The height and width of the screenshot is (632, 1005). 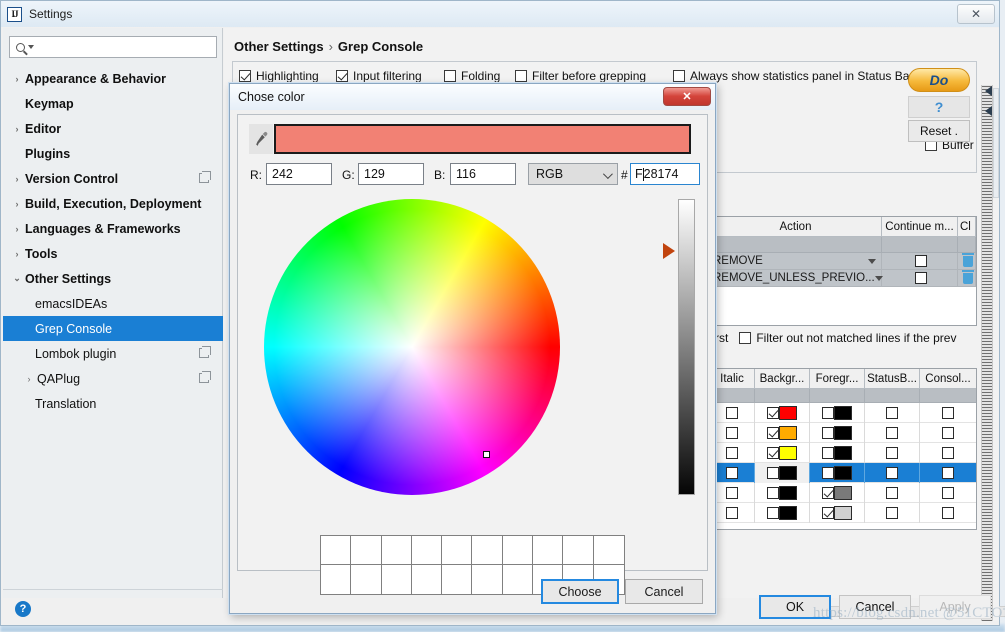 I want to click on dialog-cancel-button: Cancel, so click(x=664, y=591).